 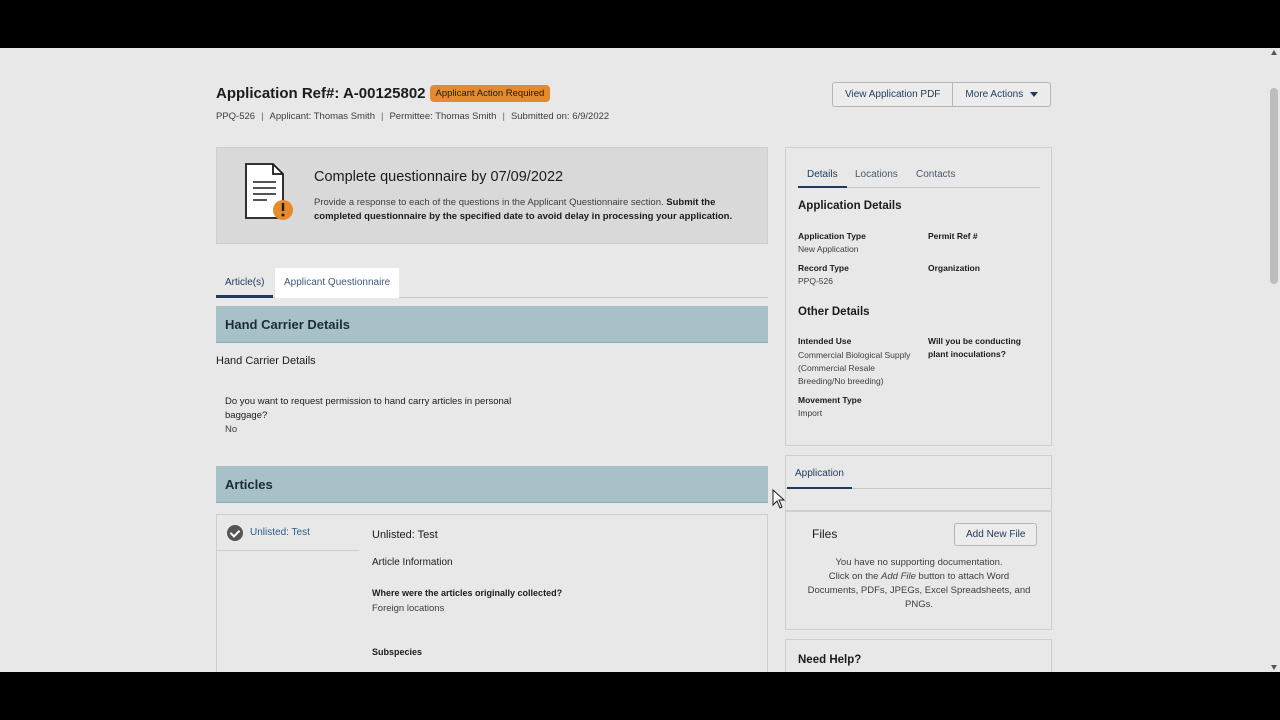 I want to click on intended-use-label: Intended Use, so click(x=825, y=341).